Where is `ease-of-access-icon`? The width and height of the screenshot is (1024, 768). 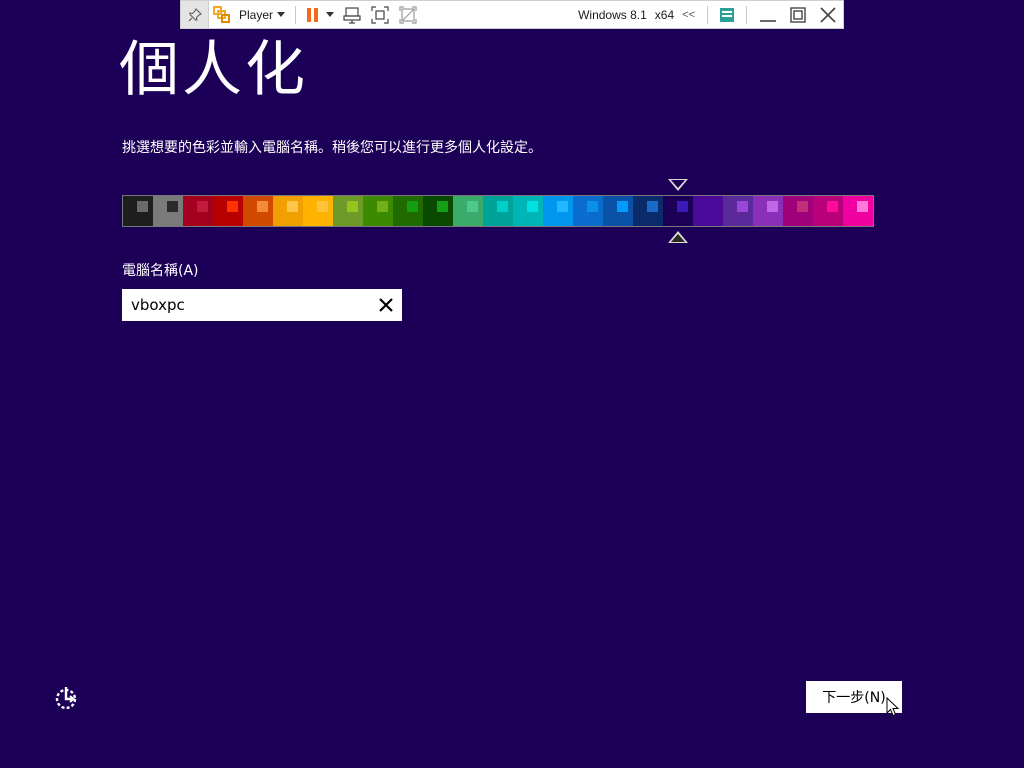 ease-of-access-icon is located at coordinates (66, 698).